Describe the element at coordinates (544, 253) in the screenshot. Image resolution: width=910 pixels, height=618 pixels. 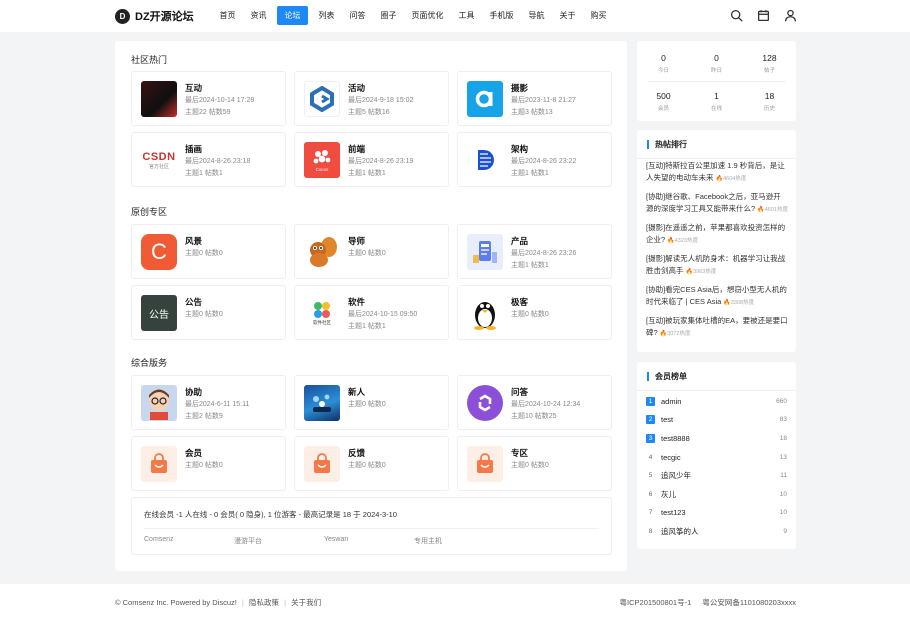
I see `forum-last-post: 最后2024-8-26 23:26` at that location.